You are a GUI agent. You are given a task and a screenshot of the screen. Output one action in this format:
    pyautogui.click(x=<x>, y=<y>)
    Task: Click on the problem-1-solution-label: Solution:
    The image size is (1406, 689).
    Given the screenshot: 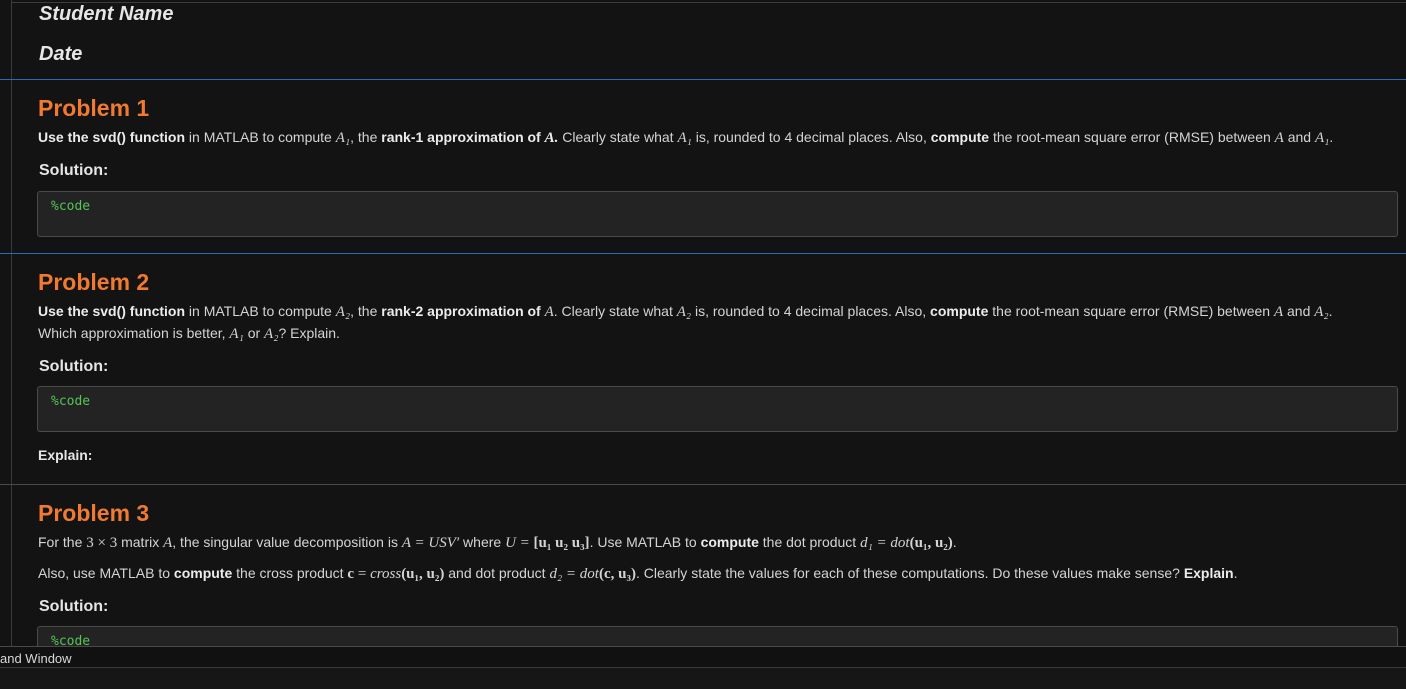 What is the action you would take?
    pyautogui.click(x=73, y=171)
    